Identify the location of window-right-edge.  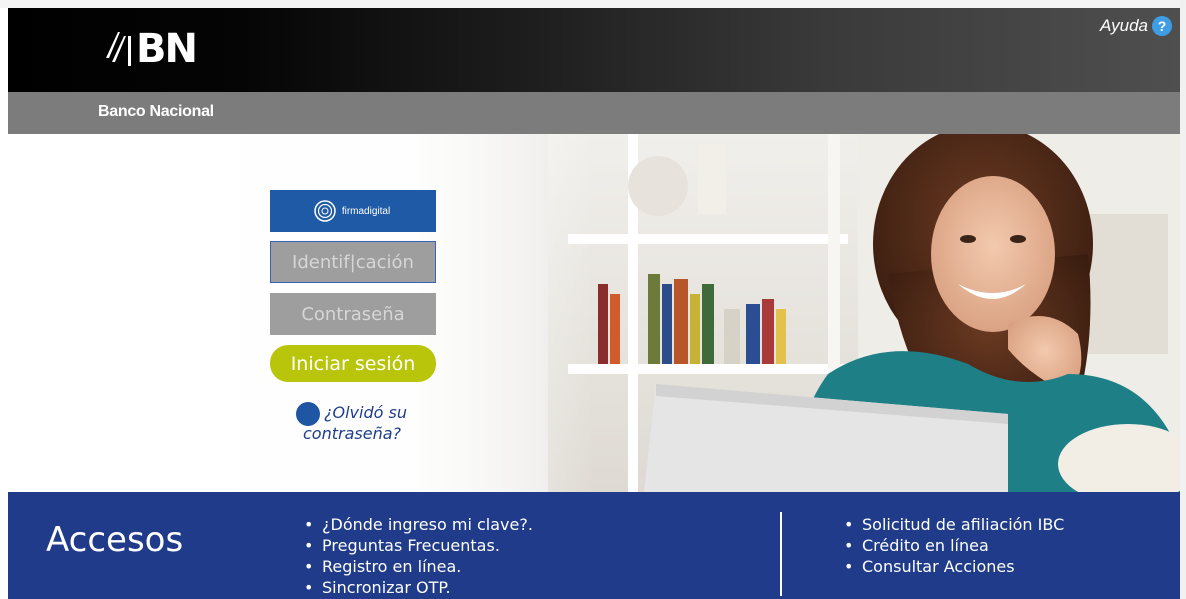
(1183, 299).